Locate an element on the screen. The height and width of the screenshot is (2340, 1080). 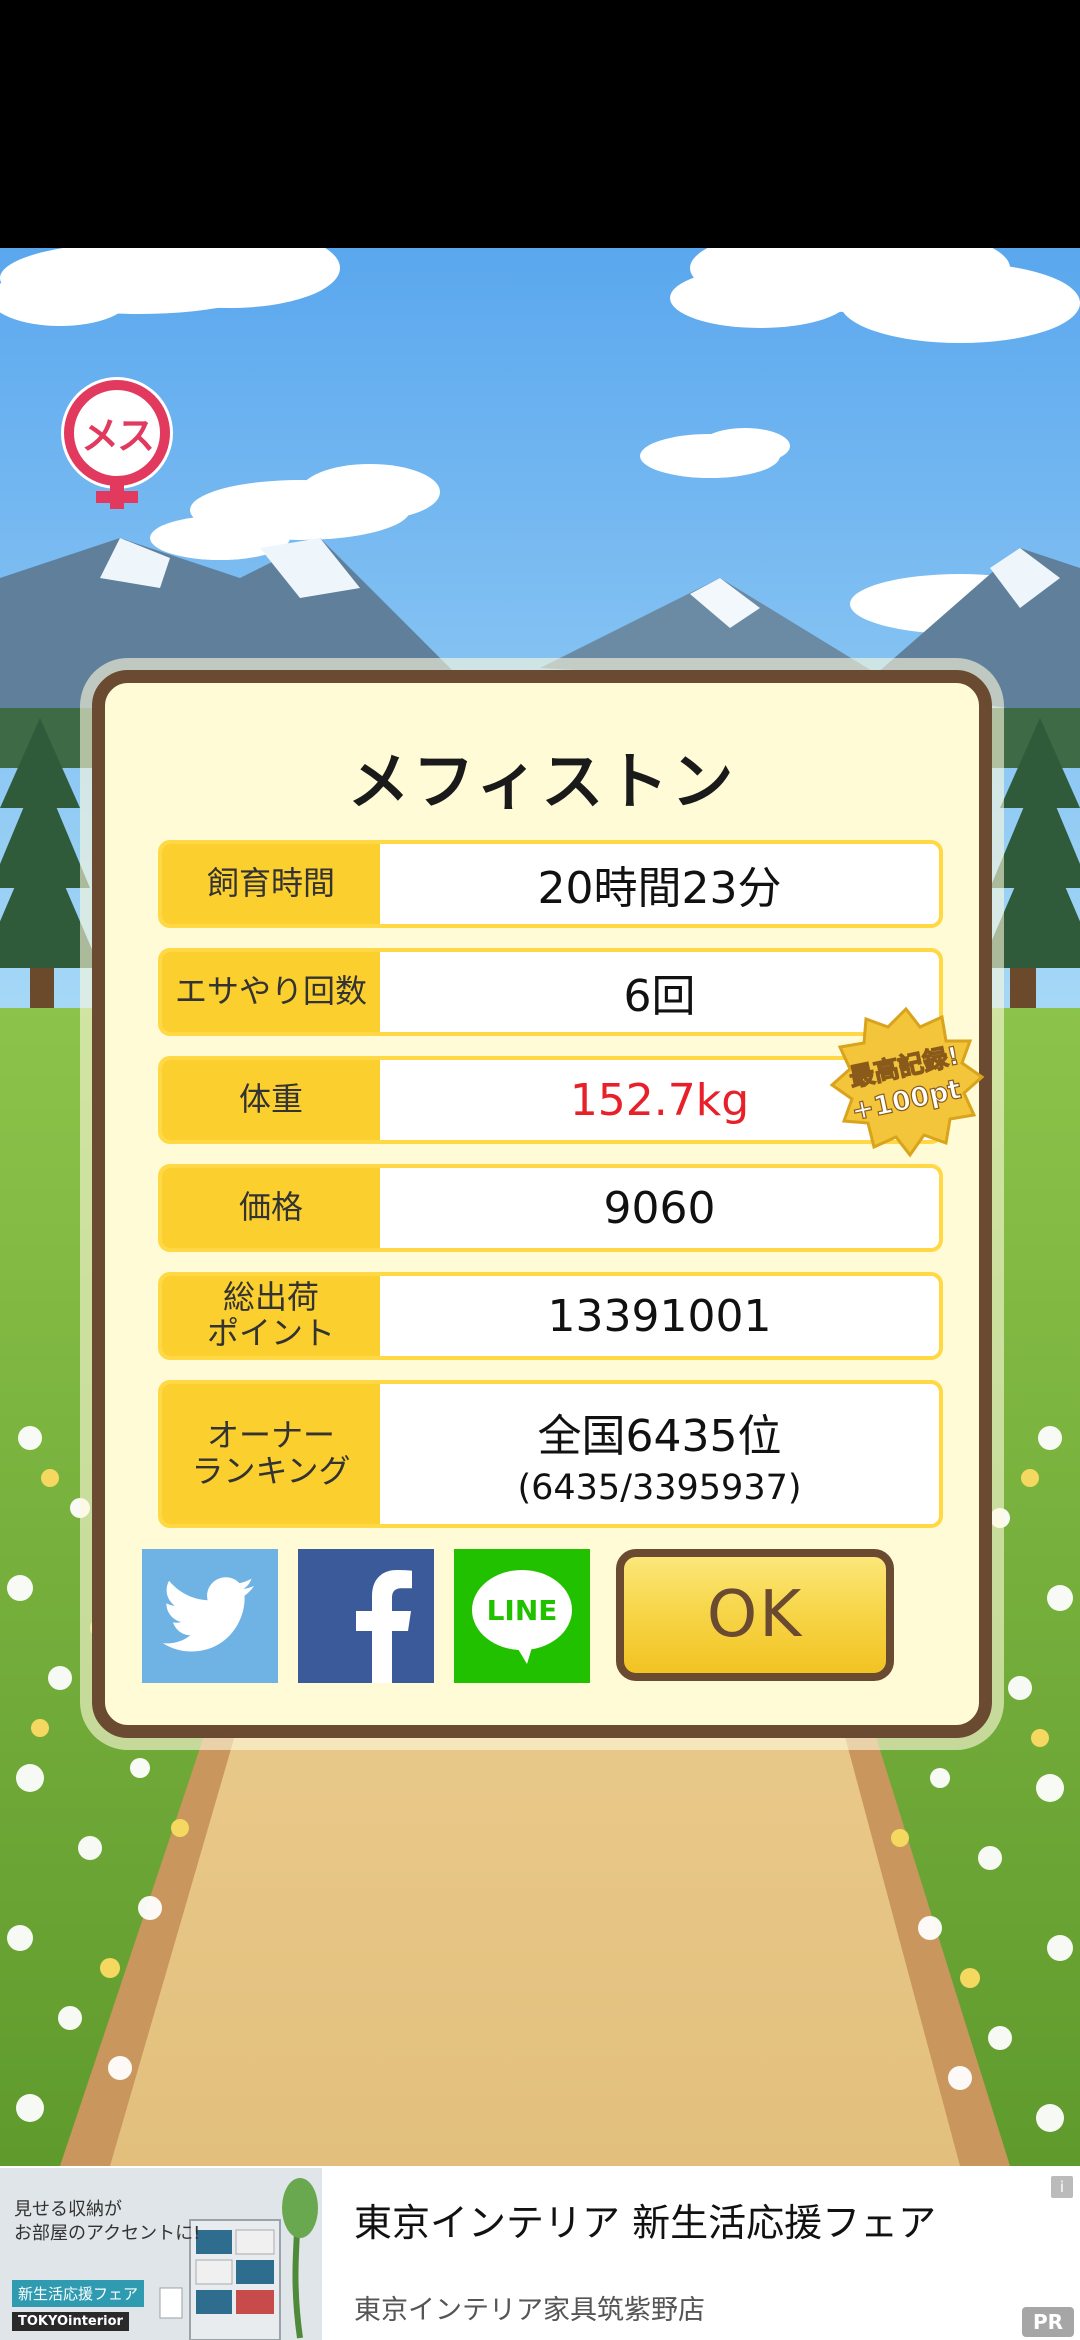
ad-image-brand: TOKYOinterior is located at coordinates (70, 2321).